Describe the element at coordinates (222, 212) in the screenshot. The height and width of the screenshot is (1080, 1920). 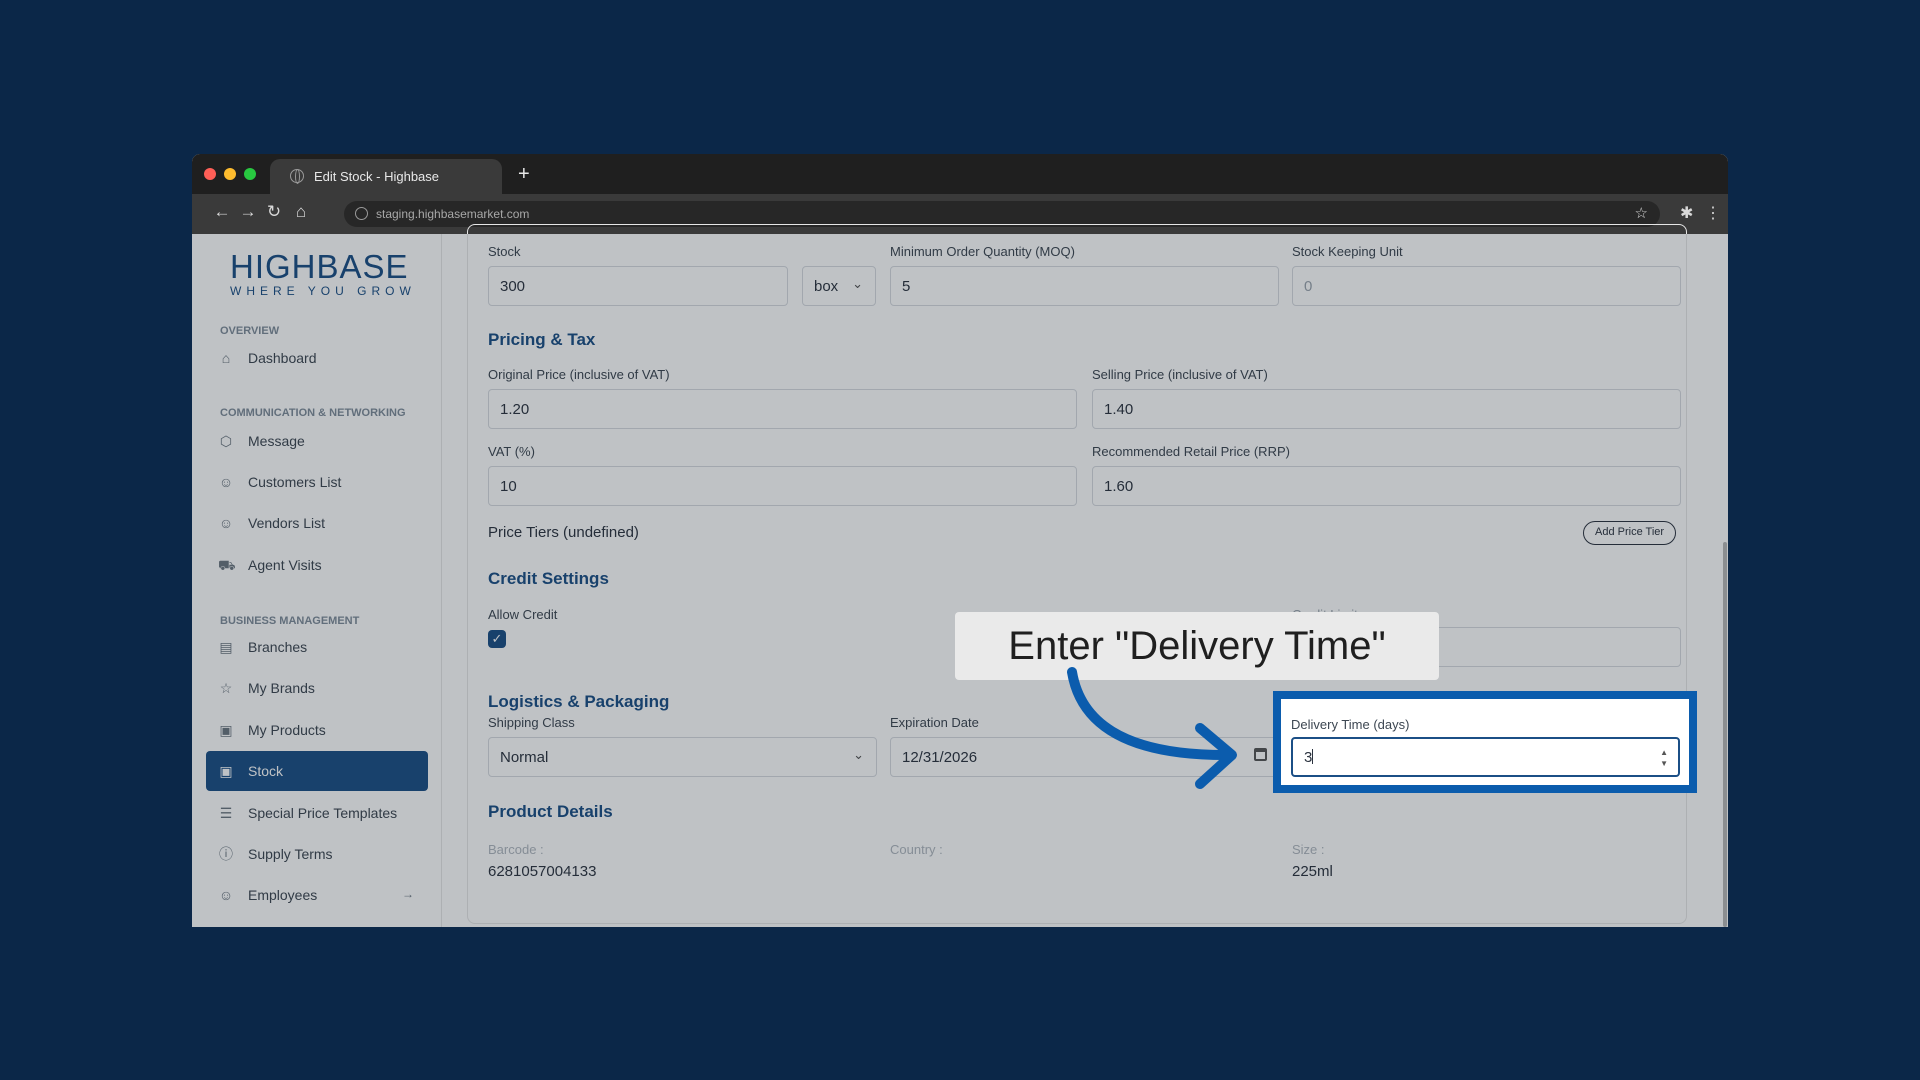
I see `back-arrow-icon: ←` at that location.